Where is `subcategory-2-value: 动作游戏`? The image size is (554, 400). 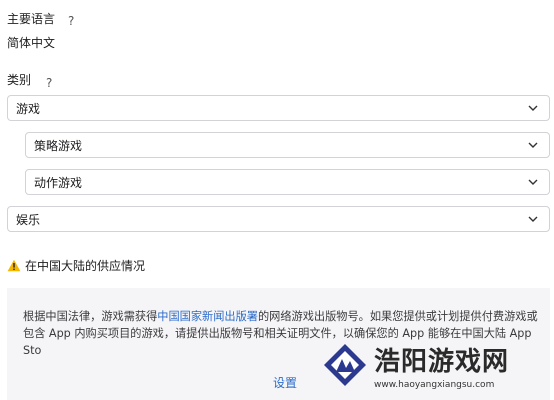 subcategory-2-value: 动作游戏 is located at coordinates (58, 182).